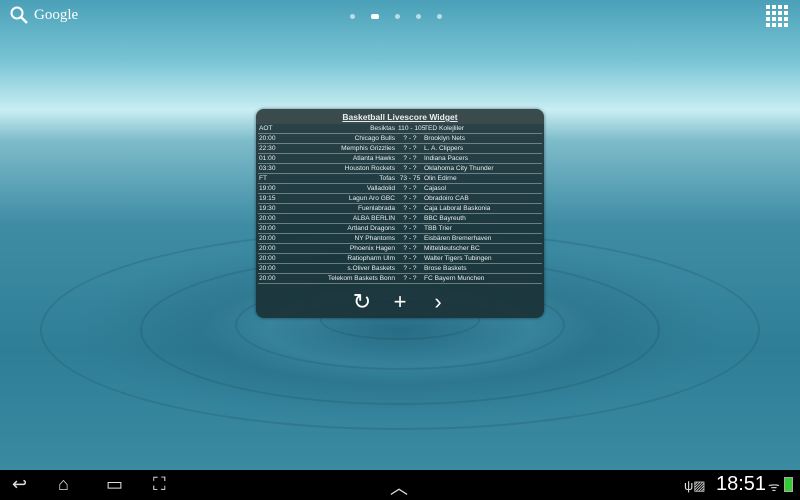 The width and height of the screenshot is (800, 500). I want to click on battery-icon, so click(788, 484).